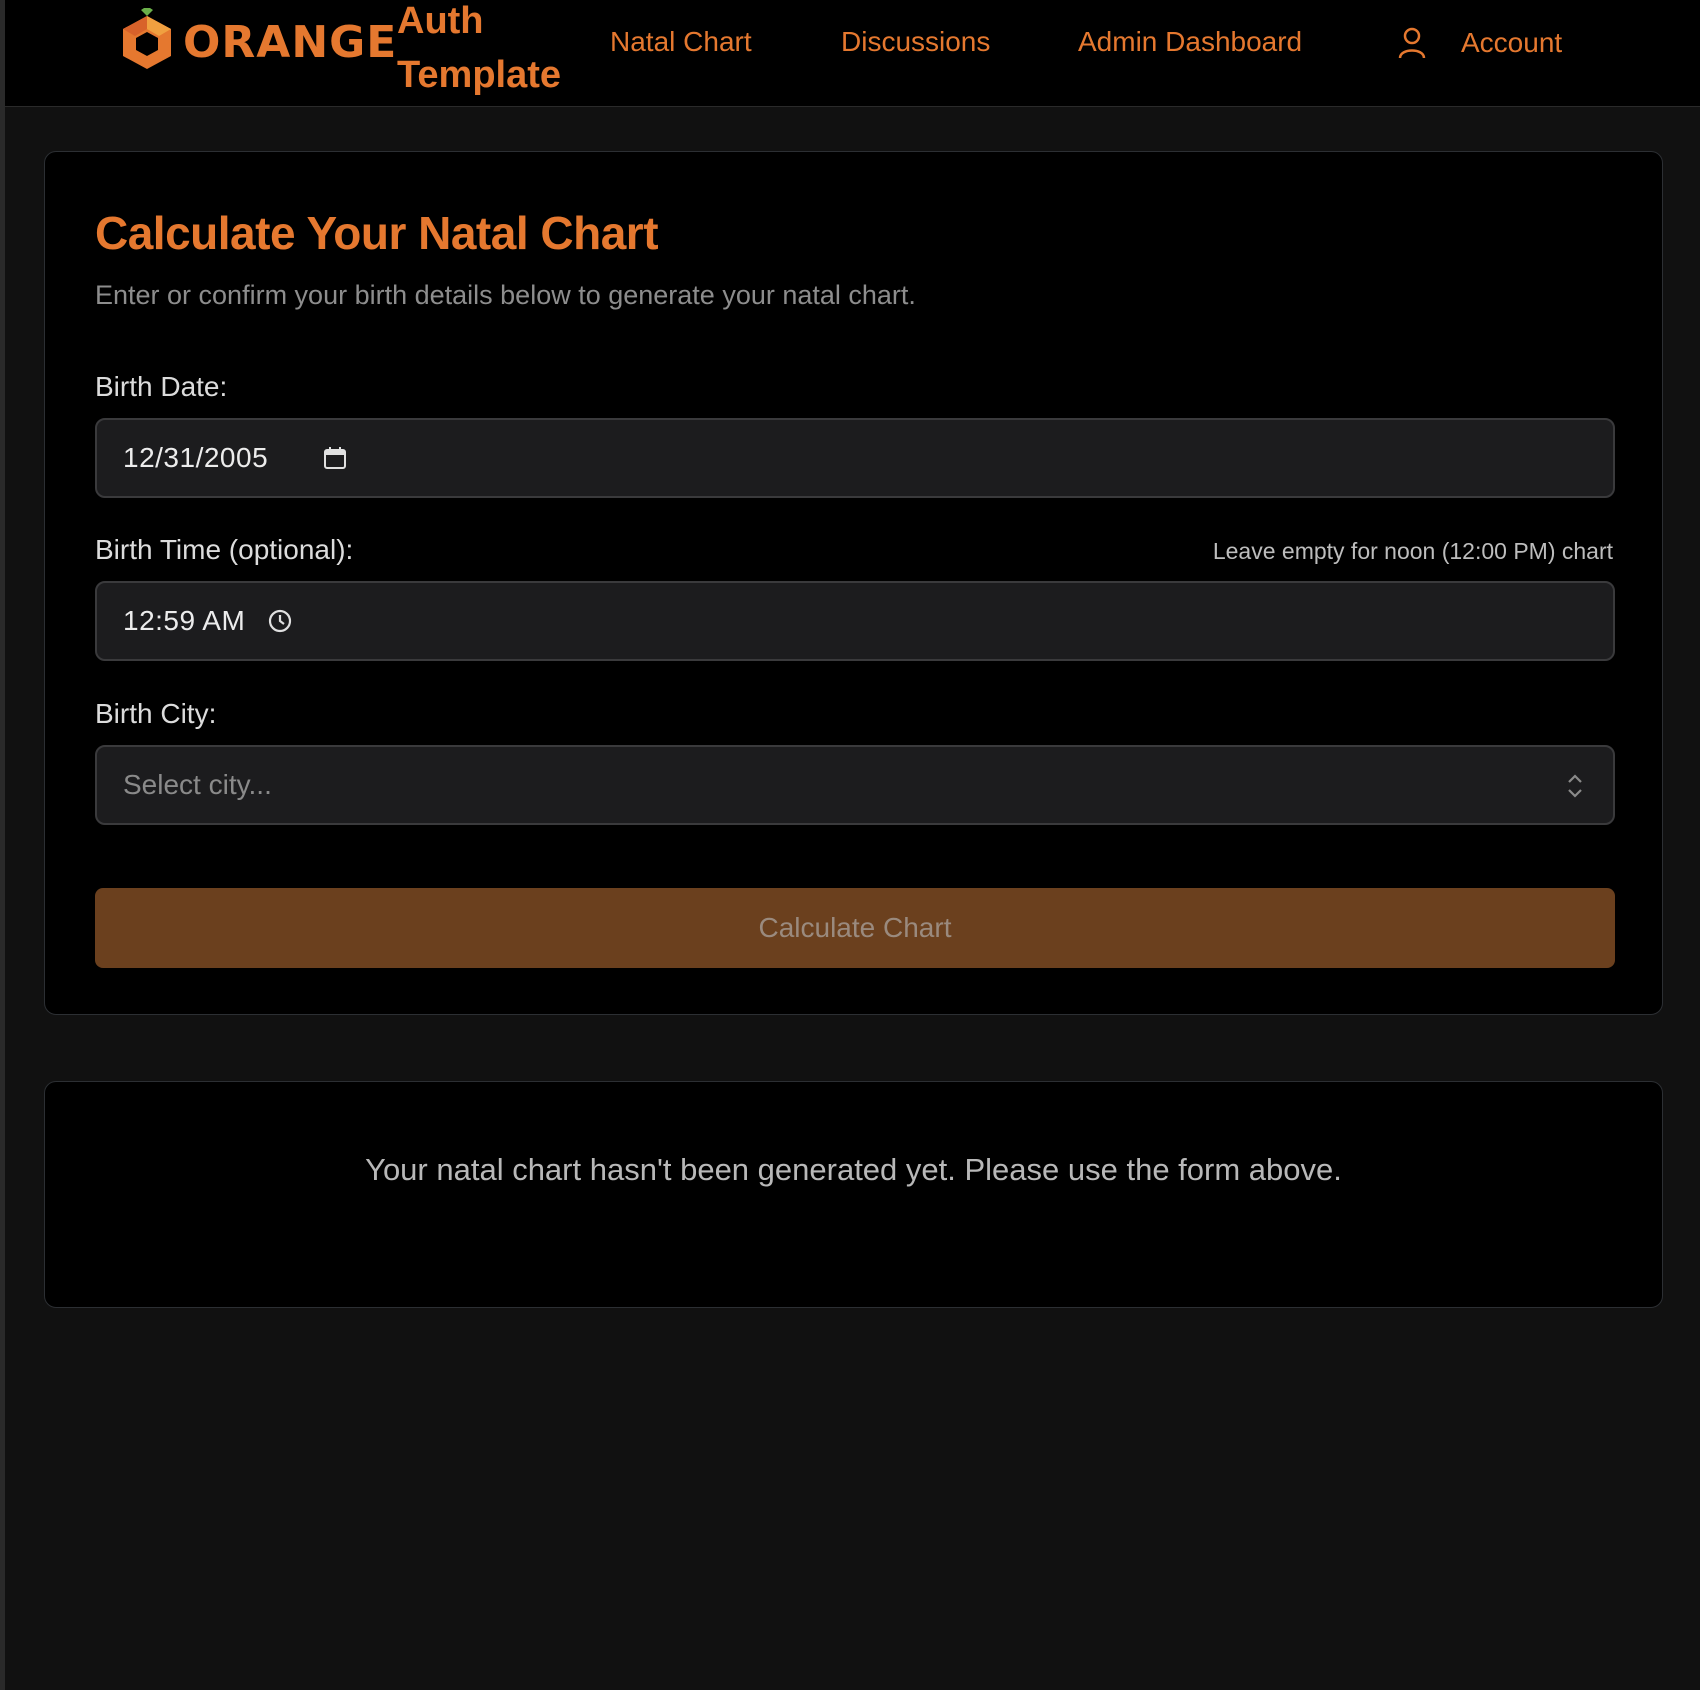 The image size is (1700, 1690). What do you see at coordinates (1412, 551) in the screenshot?
I see `birth-time-hint: Leave empty for noon (12:00 PM) chart` at bounding box center [1412, 551].